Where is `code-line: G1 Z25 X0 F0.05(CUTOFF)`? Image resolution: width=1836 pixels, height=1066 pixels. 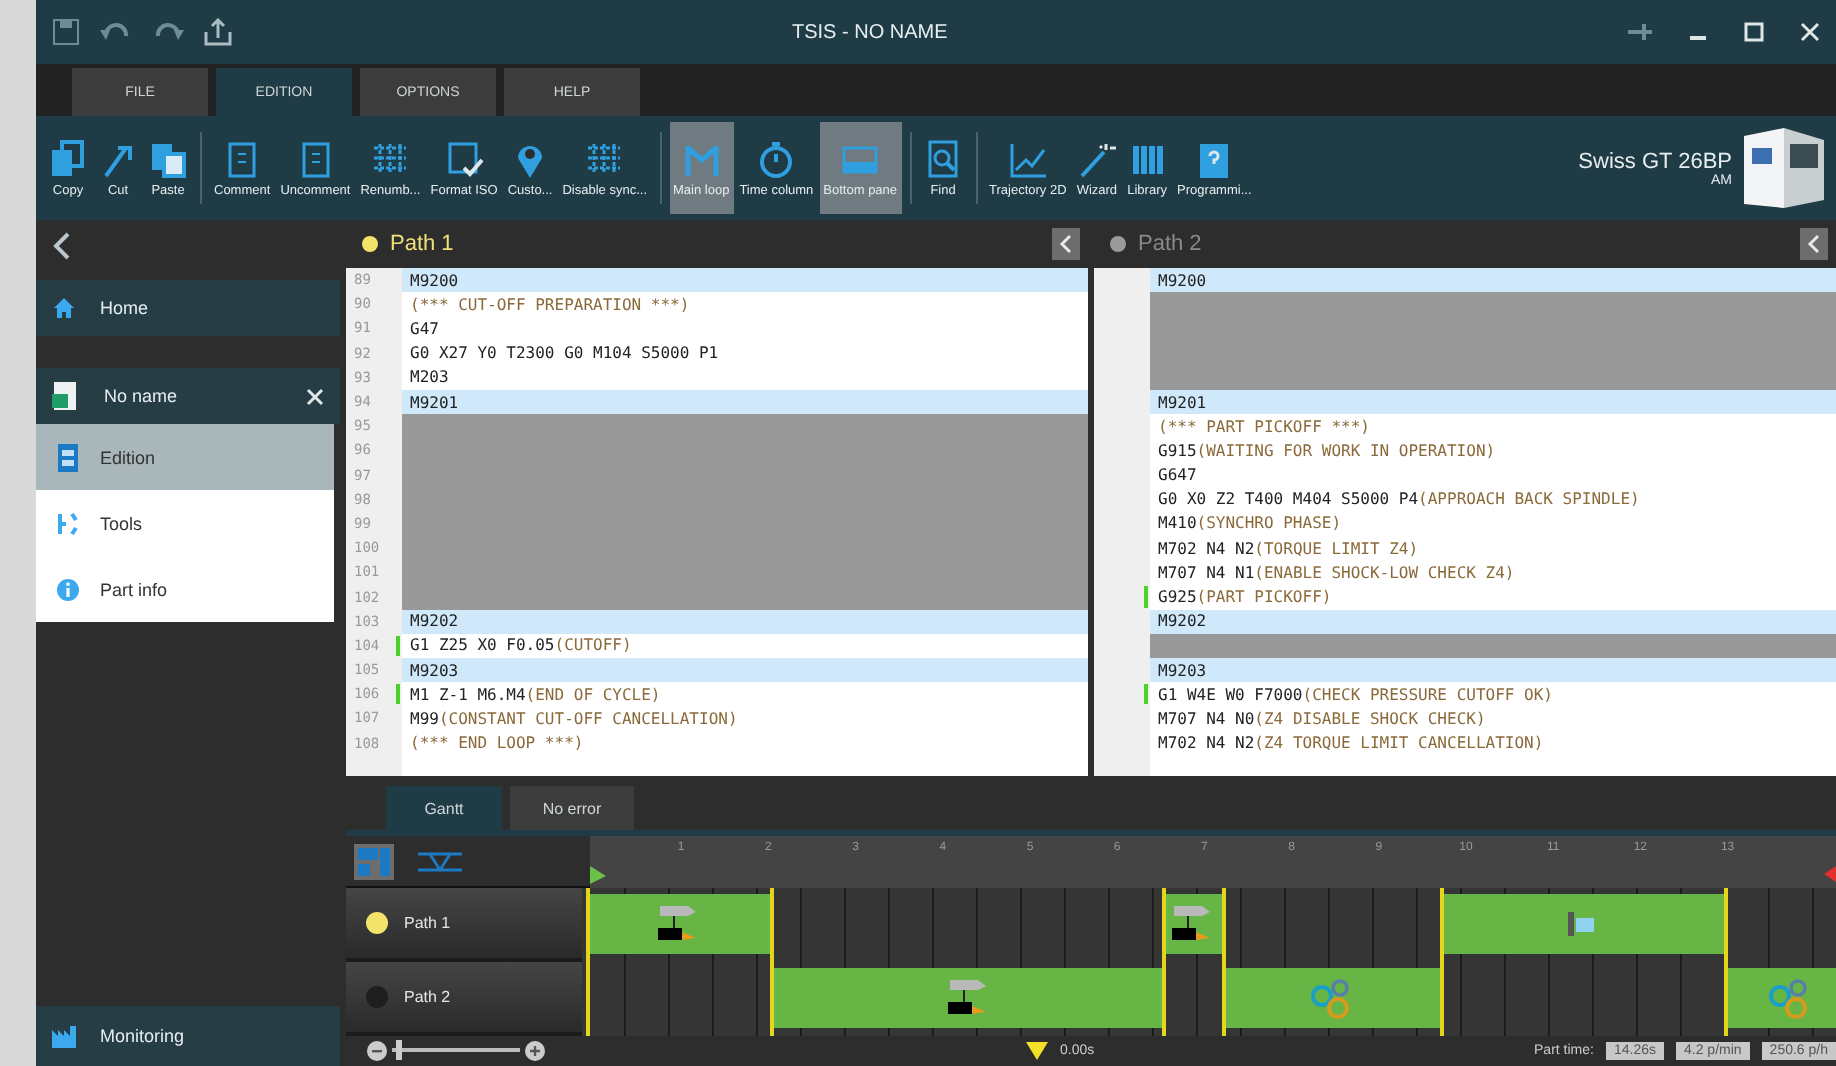
code-line: G1 Z25 X0 F0.05(CUTOFF) is located at coordinates (521, 646).